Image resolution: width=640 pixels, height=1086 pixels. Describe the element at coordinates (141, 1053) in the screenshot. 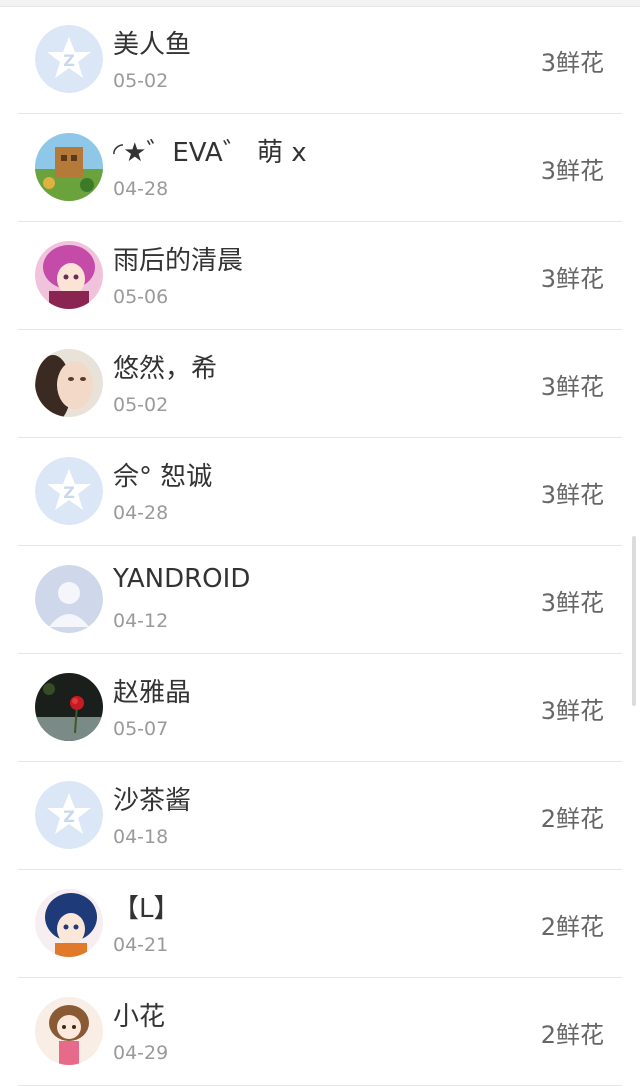

I see `date-label: 04-29` at that location.